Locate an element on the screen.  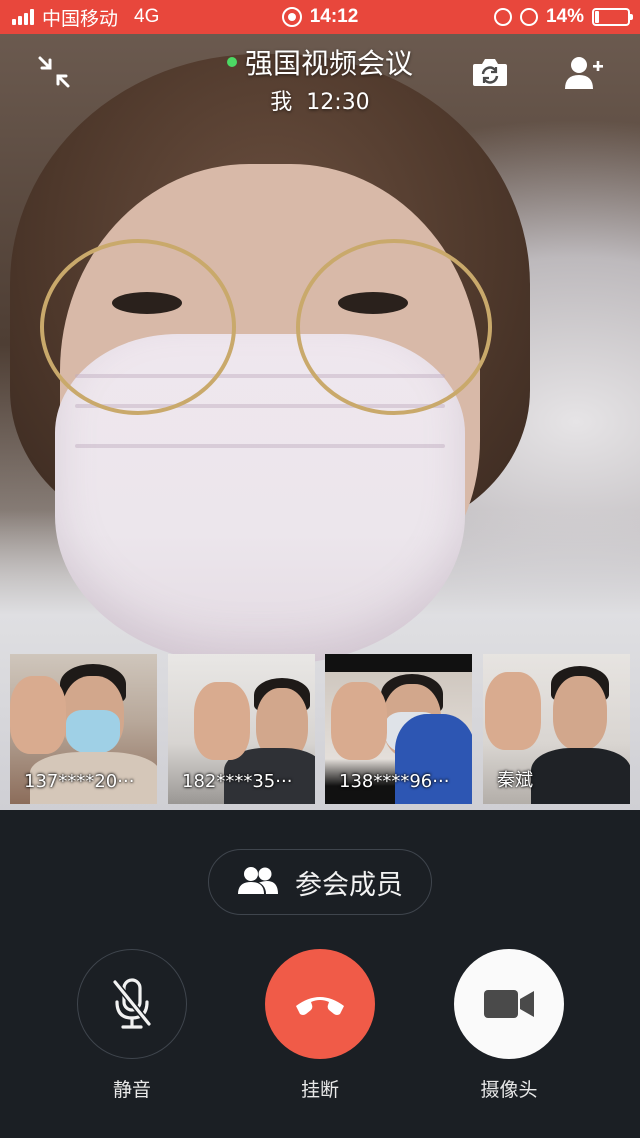
camera-button is located at coordinates (509, 1004).